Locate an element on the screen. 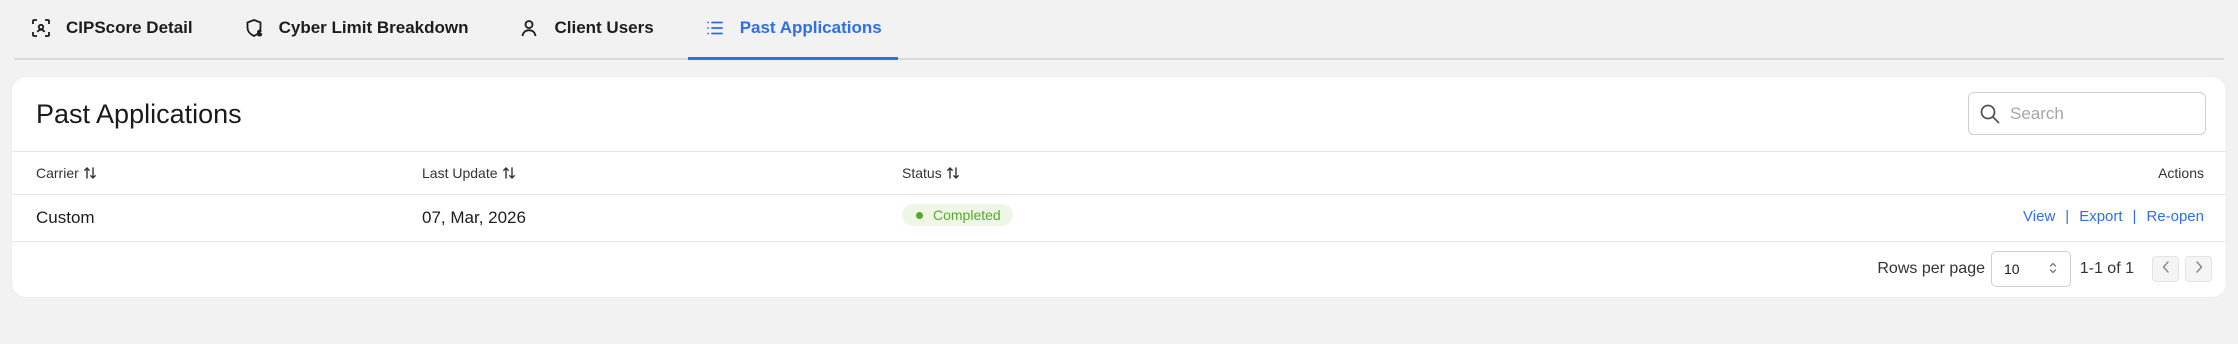  tab-cyber-limit-breakdown: Cyber Limit Breakdown is located at coordinates (356, 29).